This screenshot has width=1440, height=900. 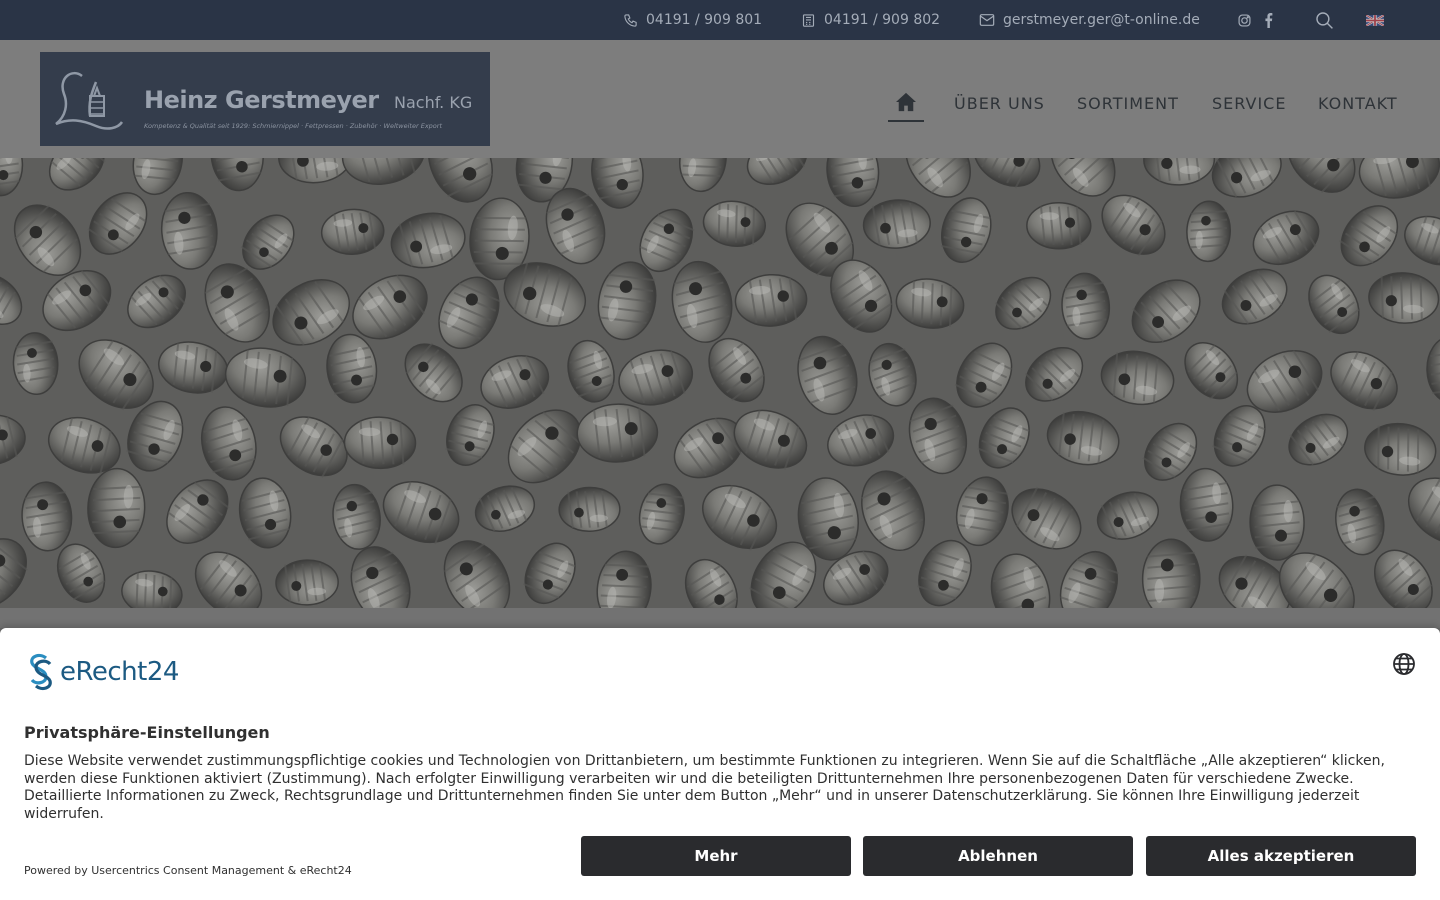 I want to click on nav-service: SERVICE, so click(x=1249, y=103).